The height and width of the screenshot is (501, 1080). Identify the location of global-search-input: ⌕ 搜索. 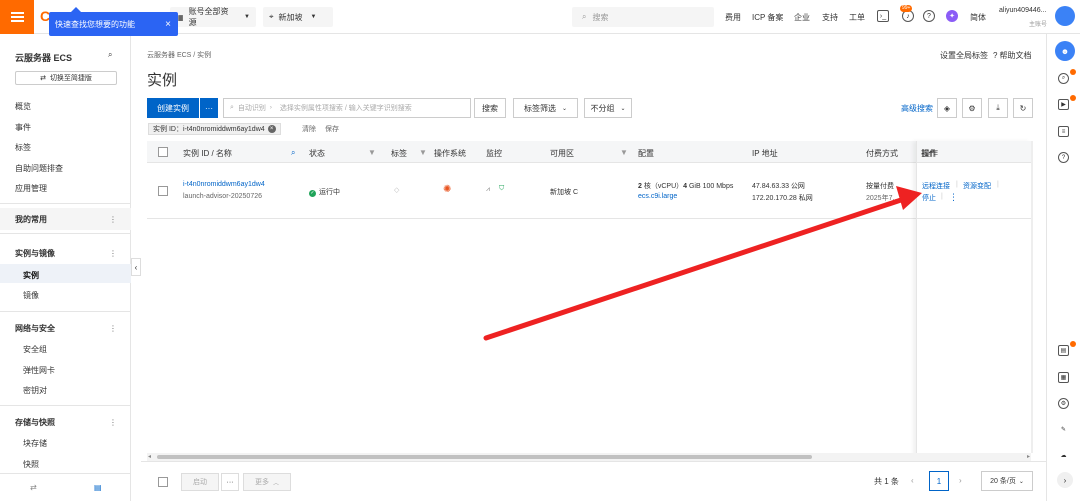
(643, 17).